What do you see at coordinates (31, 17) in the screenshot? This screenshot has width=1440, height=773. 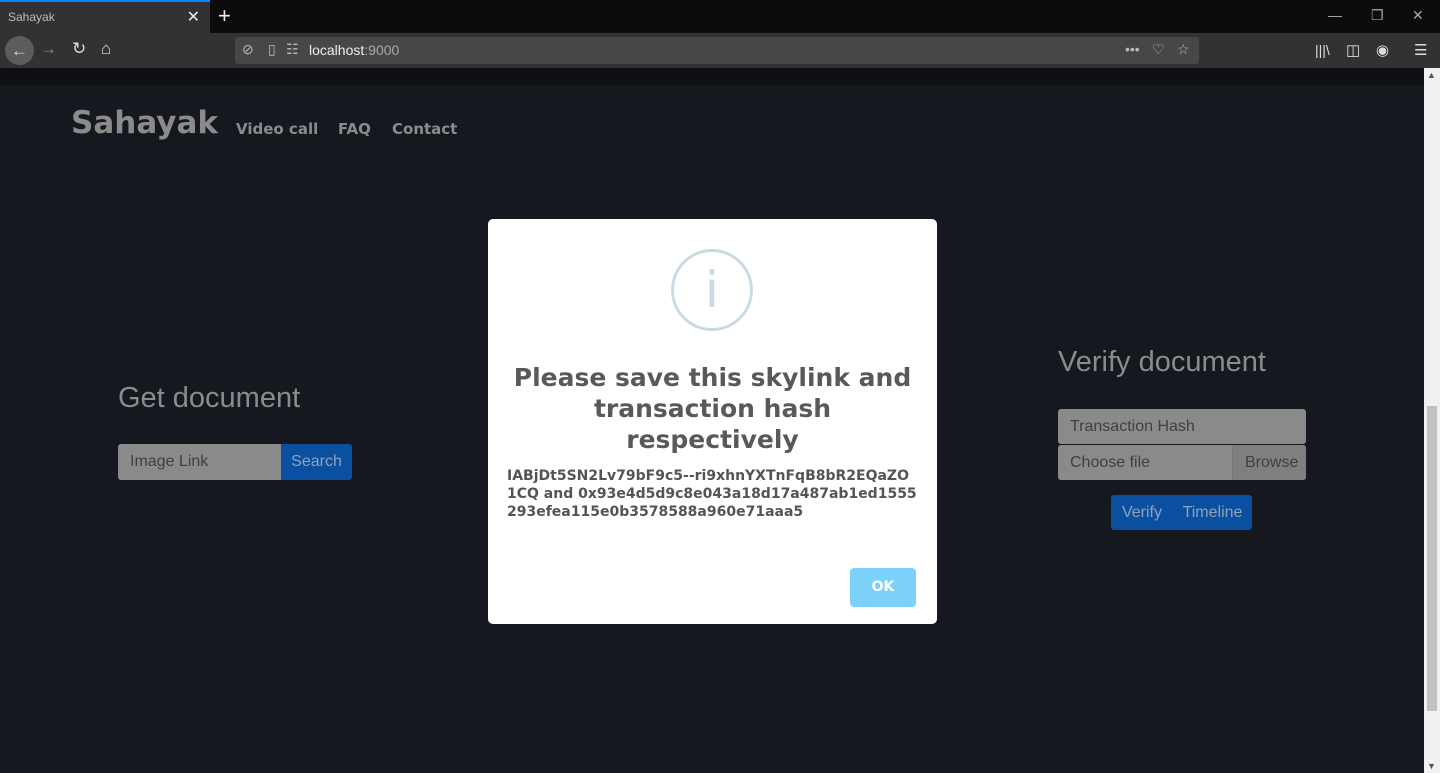 I see `tab-title: Sahayak` at bounding box center [31, 17].